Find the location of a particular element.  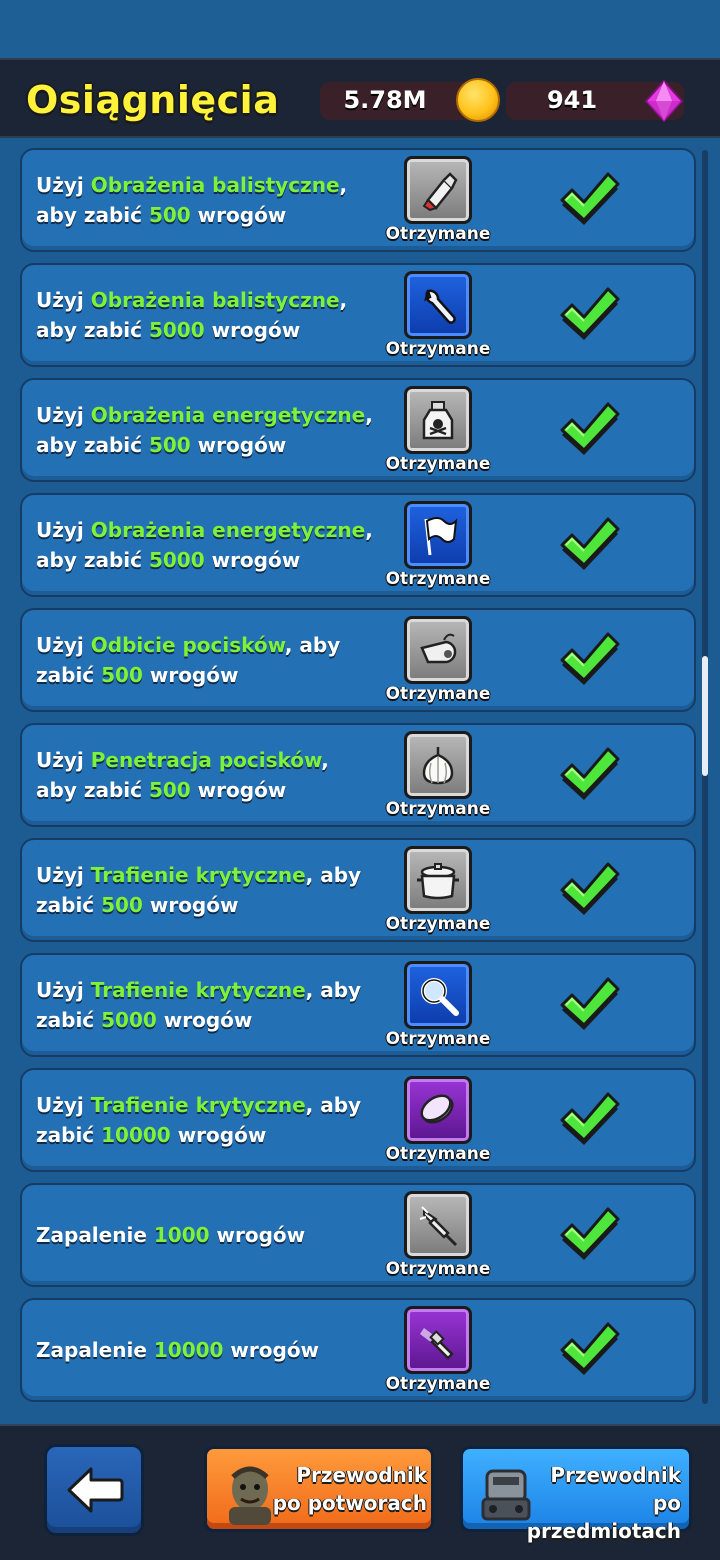

achievement-description: Zapalenie 10000 wrogów is located at coordinates (206, 1350).